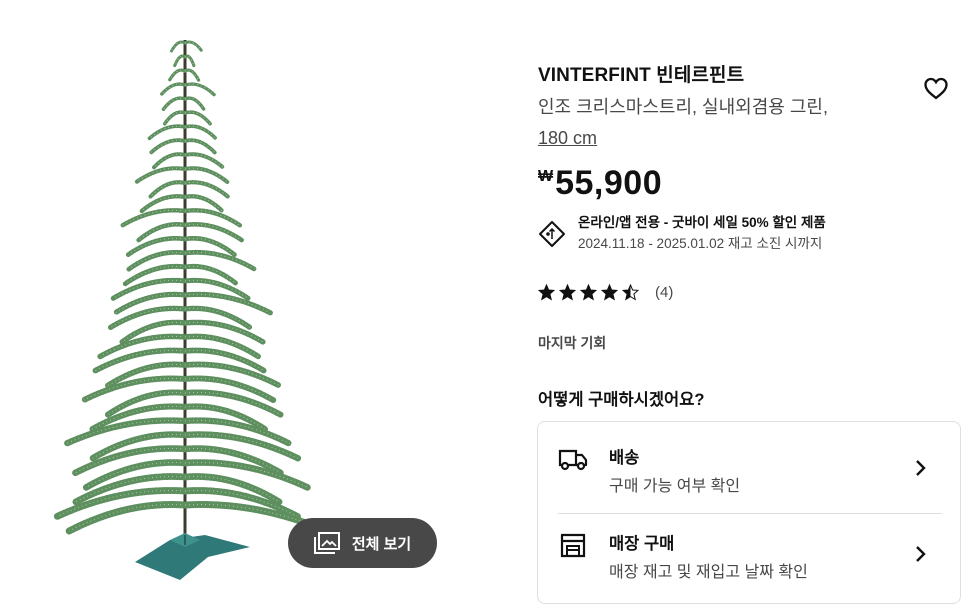 This screenshot has width=973, height=614. What do you see at coordinates (641, 75) in the screenshot?
I see `product-name: VINTERFINT 빈테르핀트` at bounding box center [641, 75].